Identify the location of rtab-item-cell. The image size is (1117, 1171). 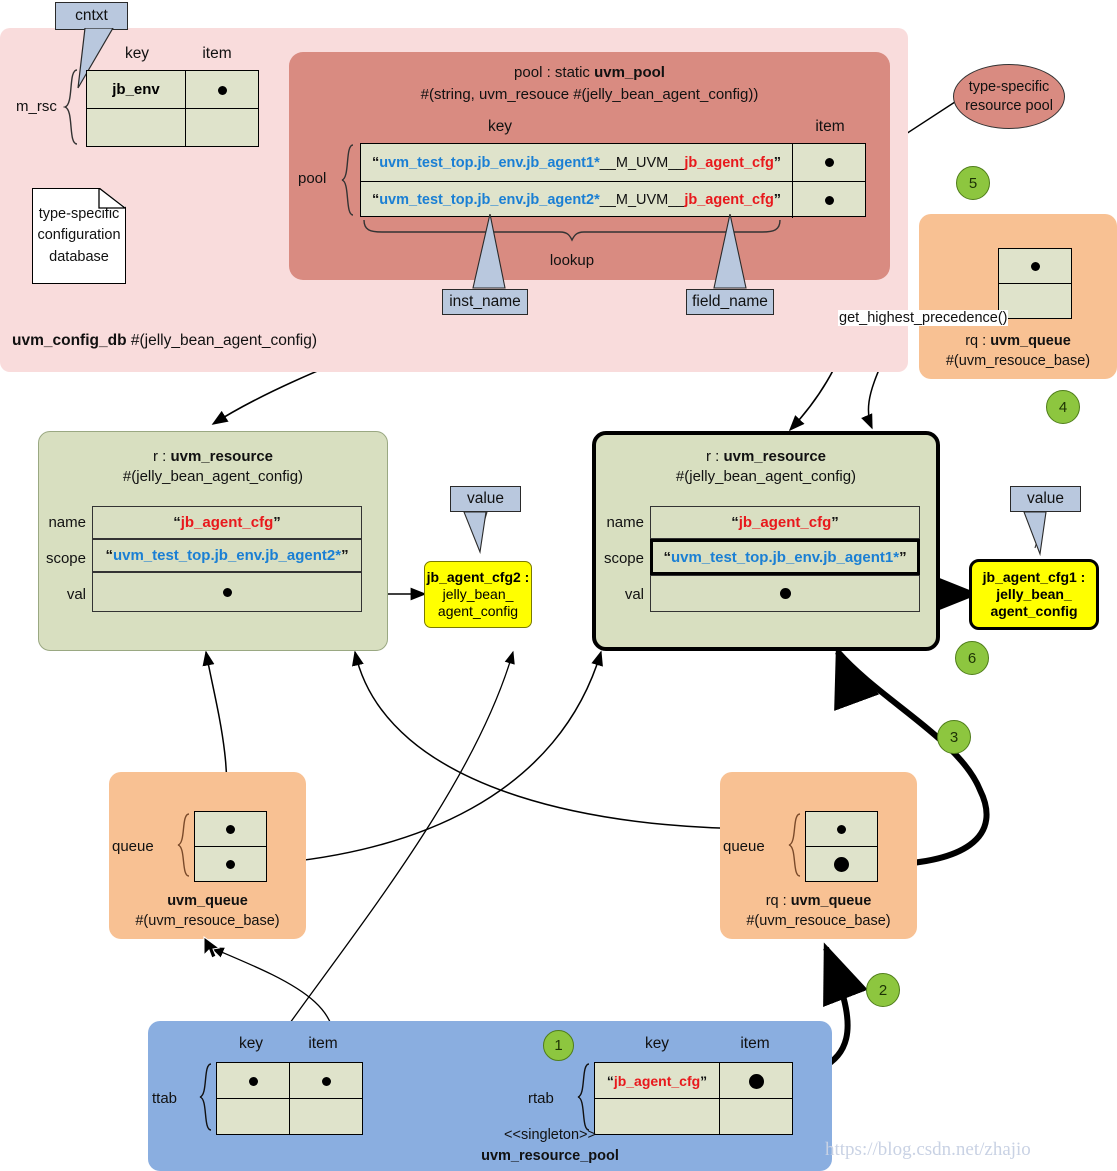
(756, 1080).